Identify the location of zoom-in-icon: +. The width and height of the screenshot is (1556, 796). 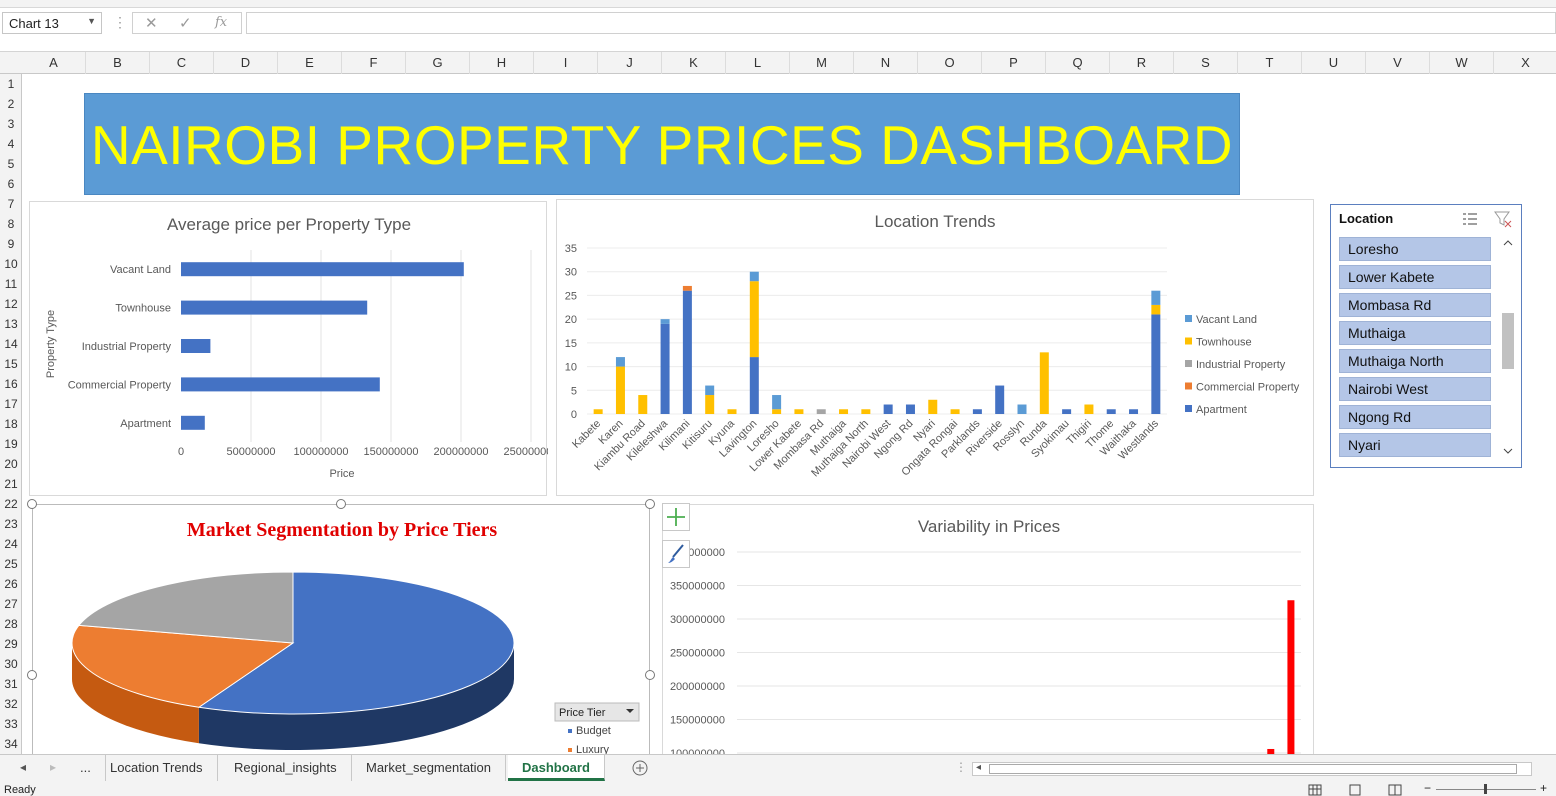
(1543, 788).